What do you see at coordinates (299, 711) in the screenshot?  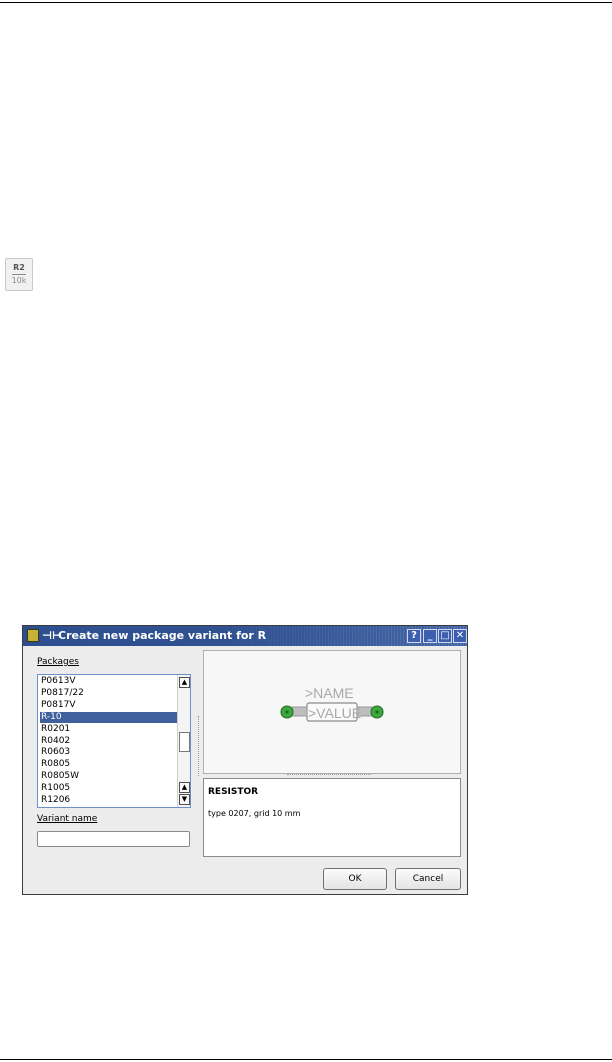 I see `left-lead` at bounding box center [299, 711].